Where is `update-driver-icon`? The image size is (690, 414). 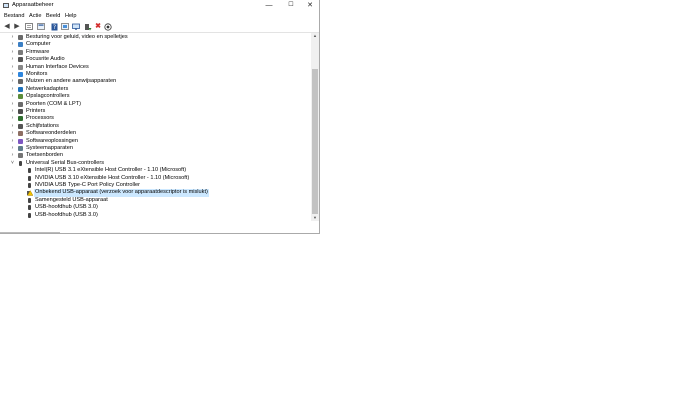 update-driver-icon is located at coordinates (76, 27).